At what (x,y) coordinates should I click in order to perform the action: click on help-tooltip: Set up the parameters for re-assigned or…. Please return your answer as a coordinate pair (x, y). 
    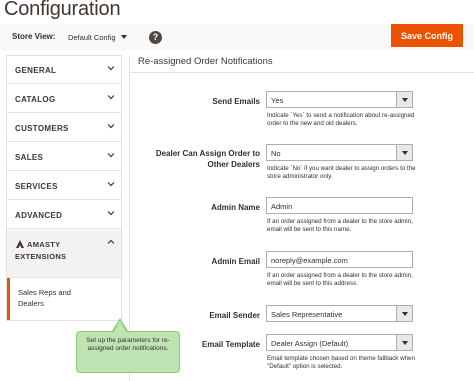
    Looking at the image, I should click on (128, 352).